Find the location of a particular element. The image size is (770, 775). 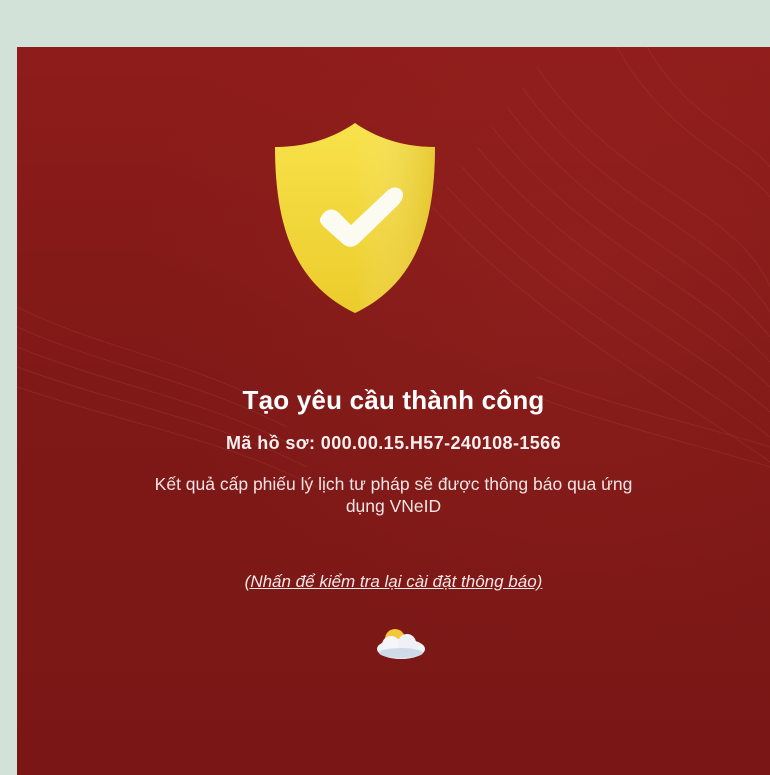

result-message-line-2: dụng VNeID is located at coordinates (393, 506).